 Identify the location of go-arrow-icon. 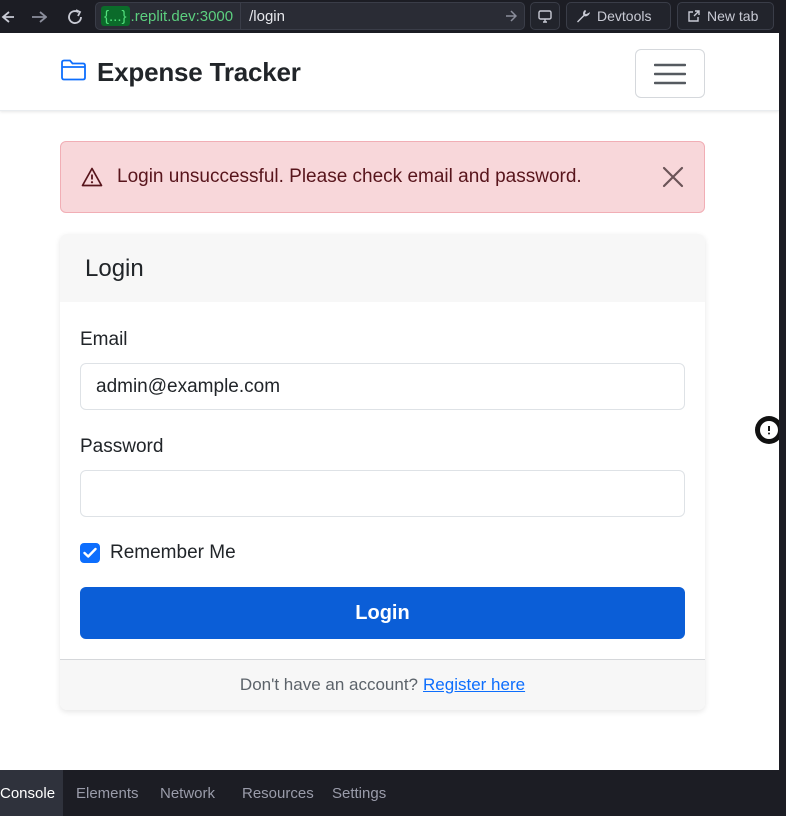
(511, 16).